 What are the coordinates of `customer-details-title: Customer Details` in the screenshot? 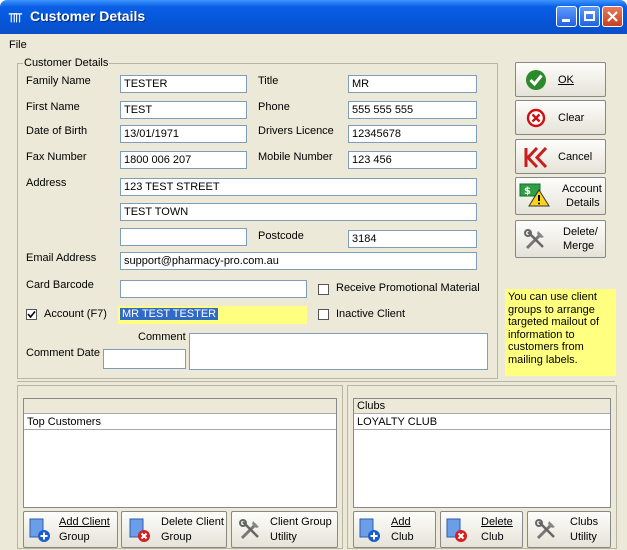 It's located at (66, 63).